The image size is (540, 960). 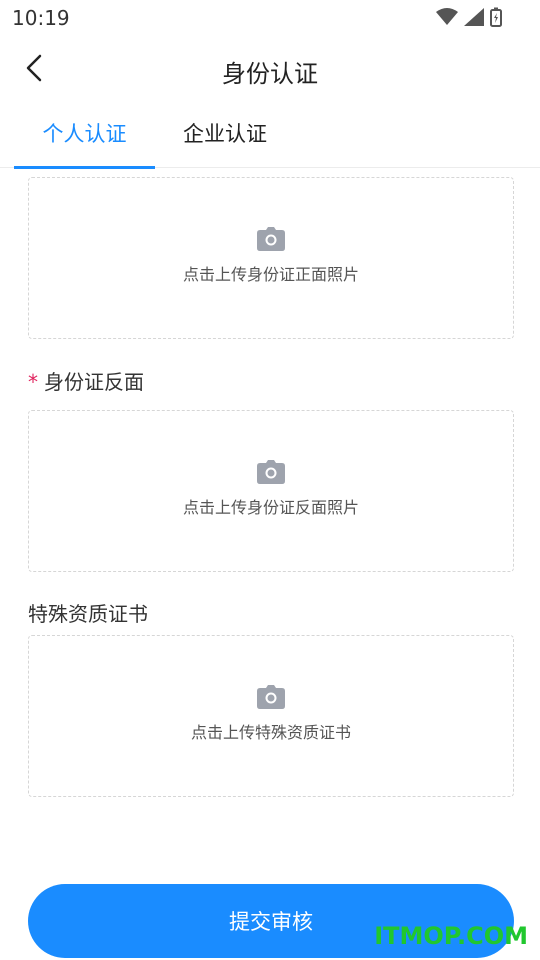 What do you see at coordinates (225, 133) in the screenshot?
I see `tab-company: 企业认证` at bounding box center [225, 133].